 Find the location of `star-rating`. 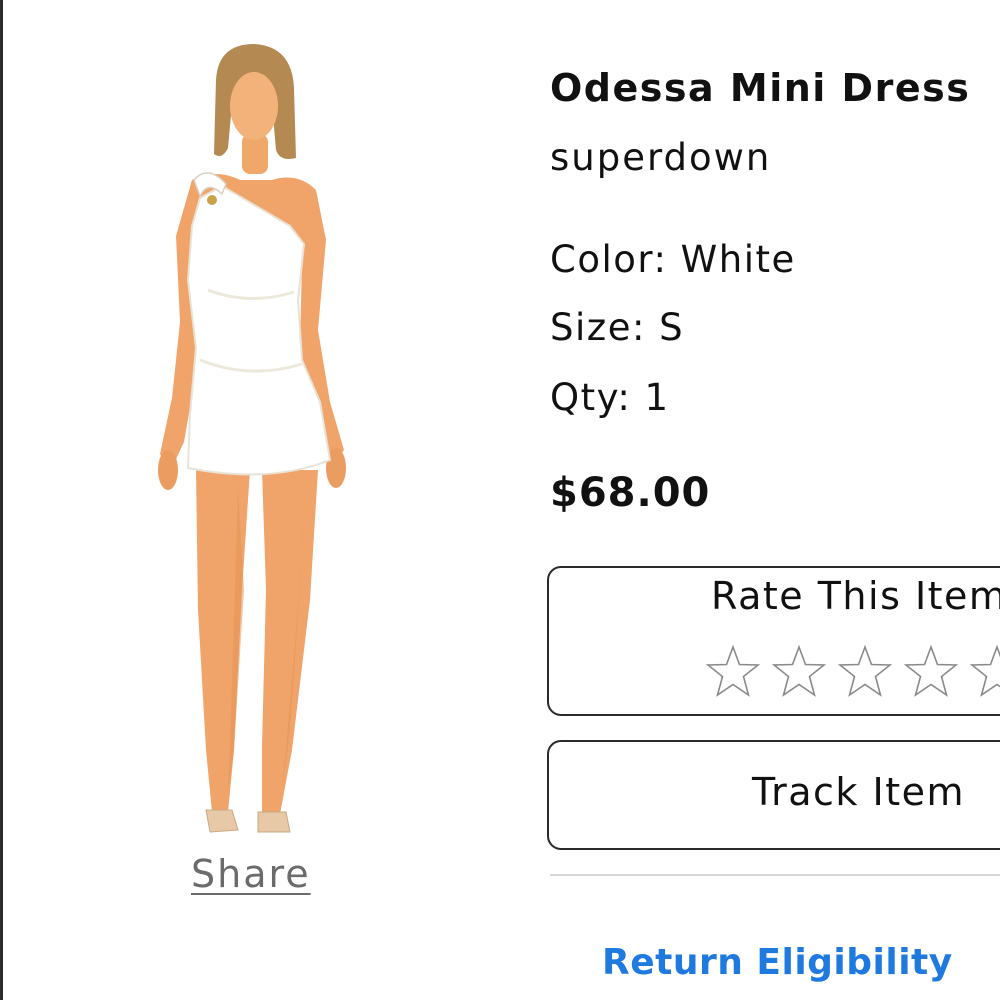

star-rating is located at coordinates (852, 672).